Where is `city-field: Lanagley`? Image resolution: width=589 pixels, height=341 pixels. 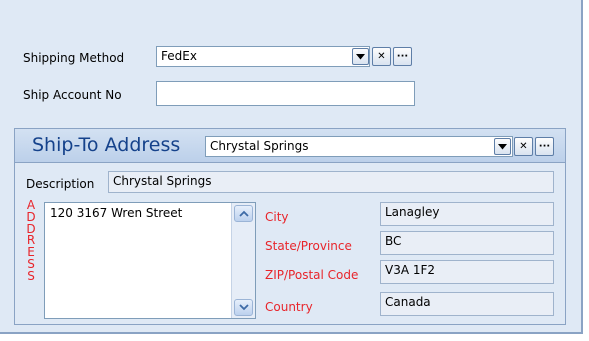
city-field: Lanagley is located at coordinates (467, 214).